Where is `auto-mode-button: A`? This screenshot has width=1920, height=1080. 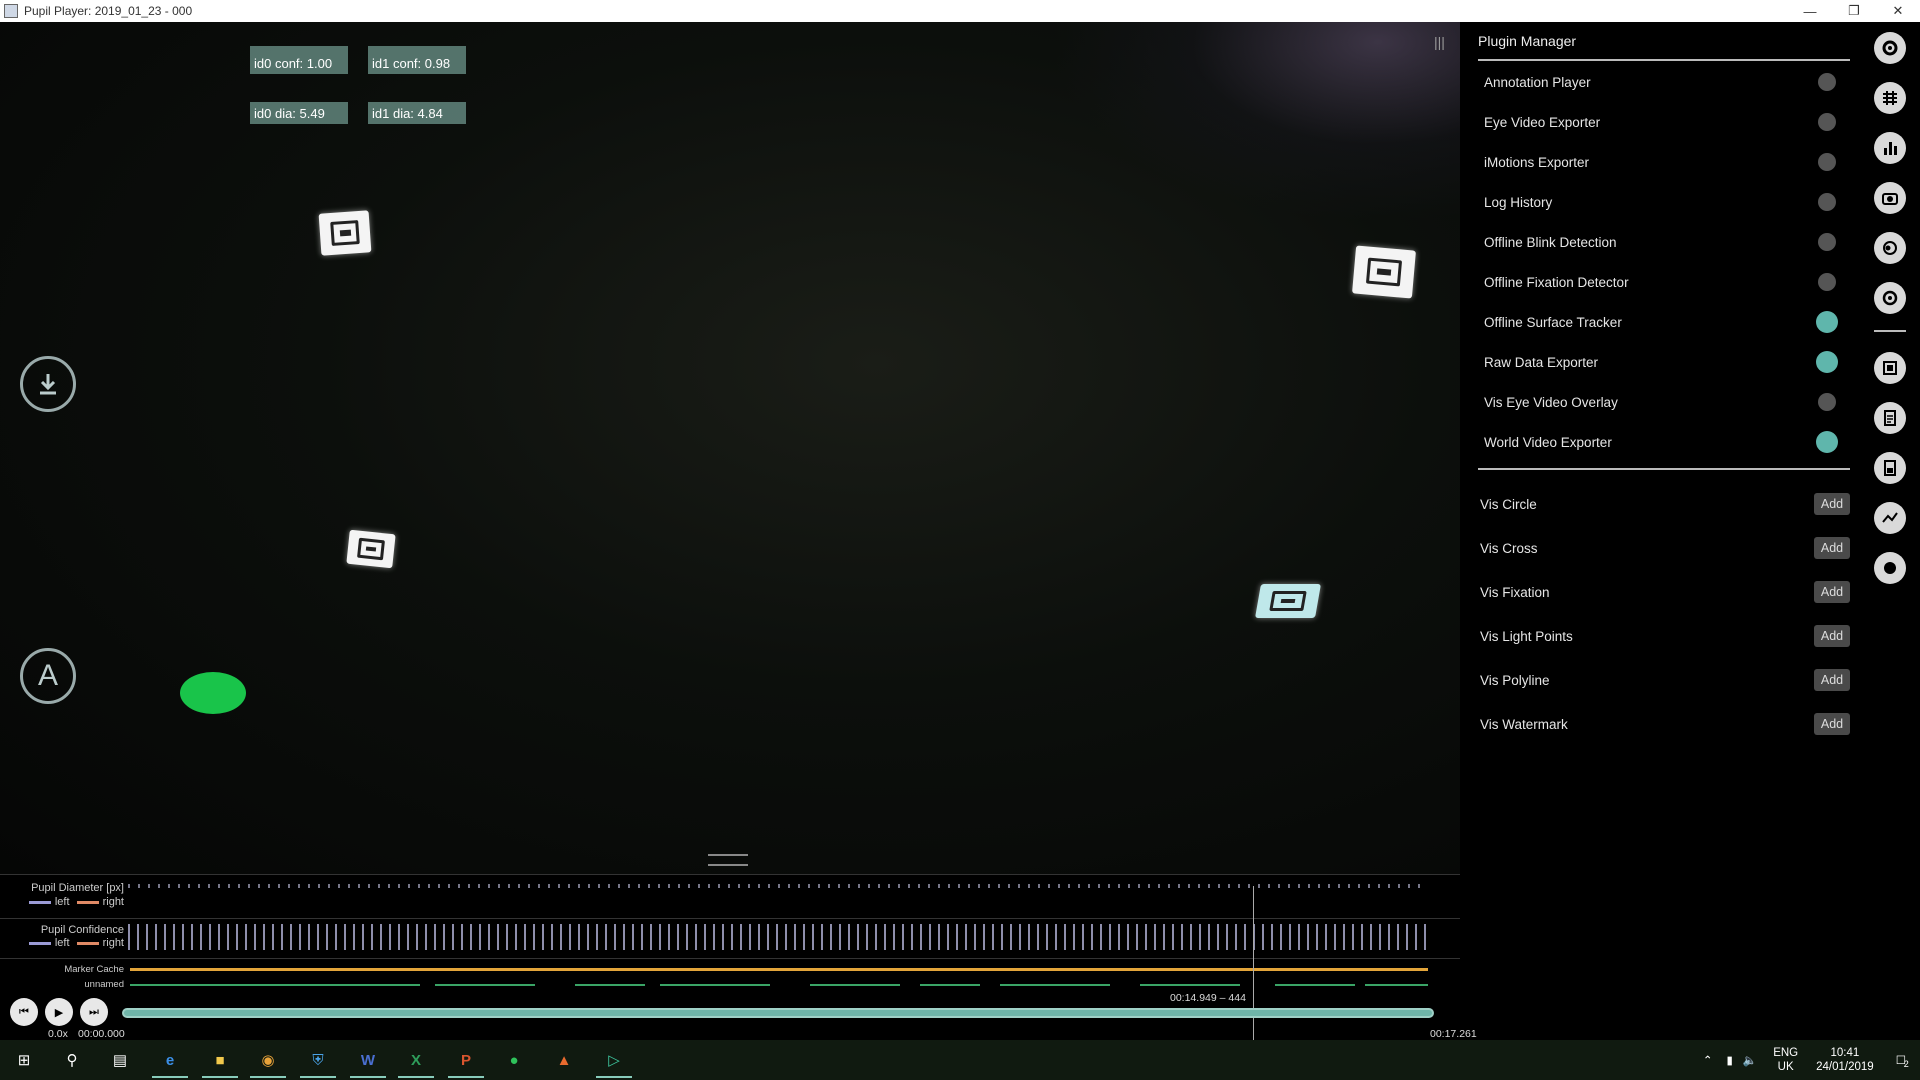
auto-mode-button: A is located at coordinates (48, 676).